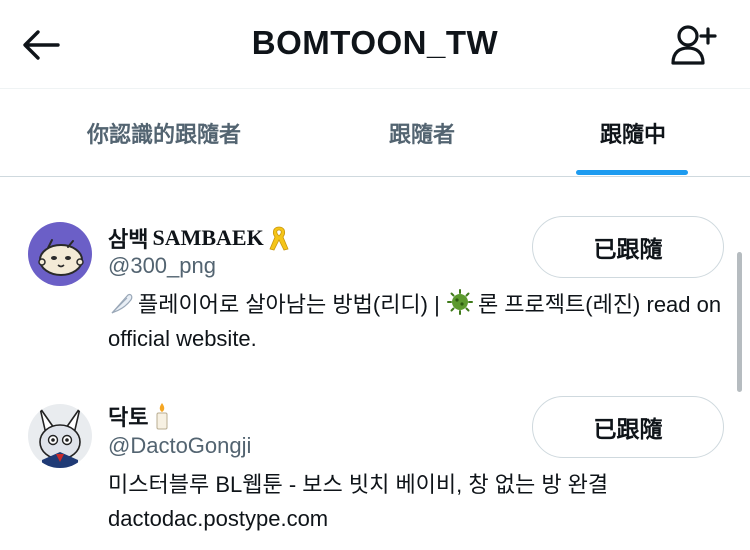  Describe the element at coordinates (633, 133) in the screenshot. I see `tab-following: 跟隨中` at that location.